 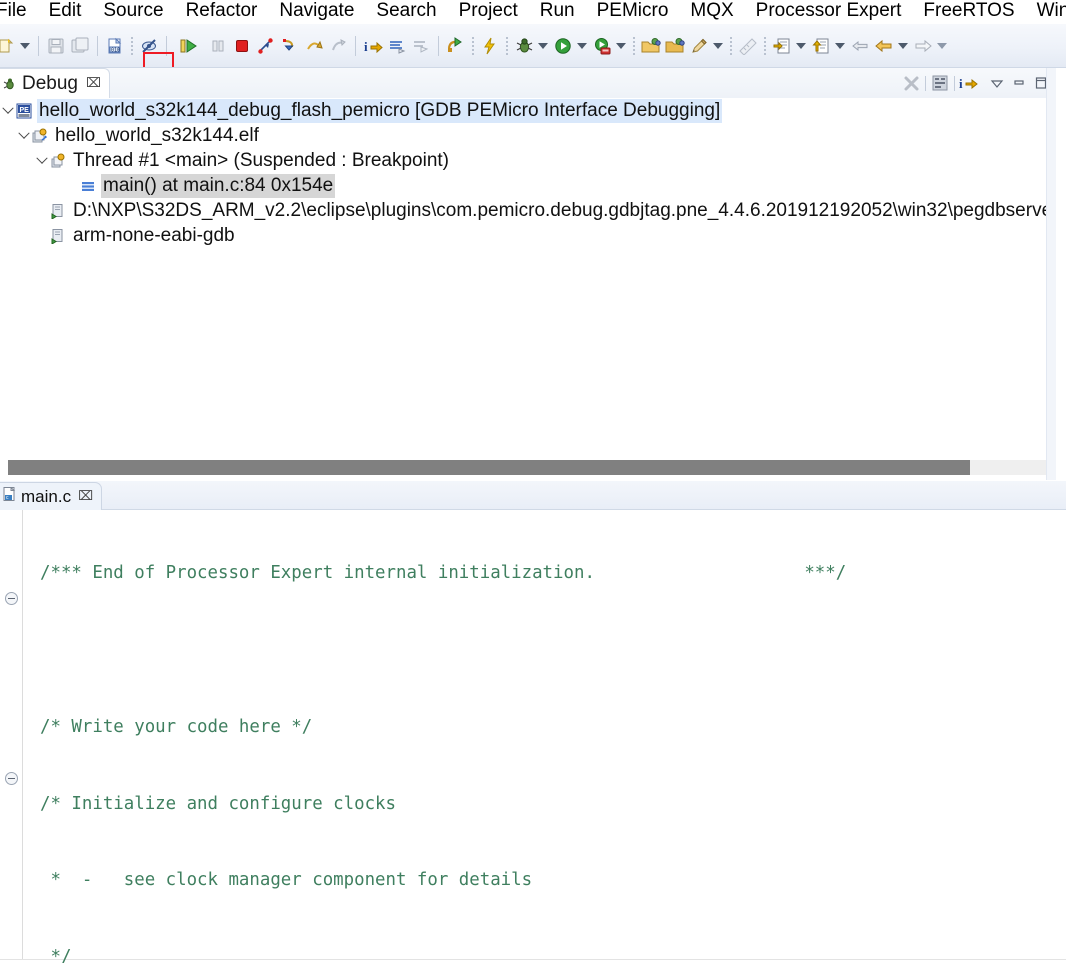 What do you see at coordinates (528, 185) in the screenshot?
I see `debug-tree-row-stackframe: main() at main.c:84 0x154e` at bounding box center [528, 185].